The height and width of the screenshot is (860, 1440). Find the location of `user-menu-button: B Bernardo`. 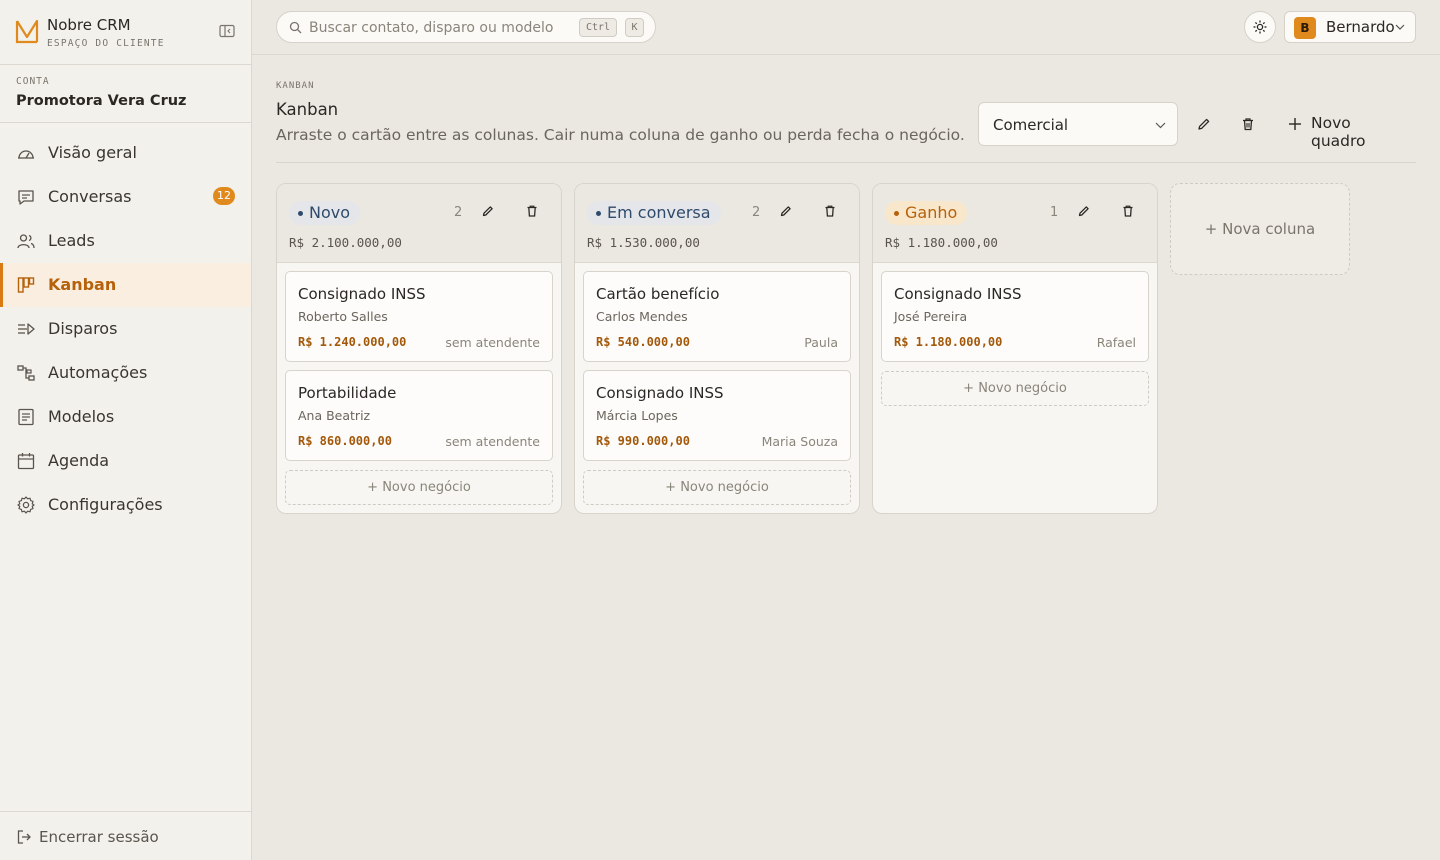

user-menu-button: B Bernardo is located at coordinates (1350, 27).